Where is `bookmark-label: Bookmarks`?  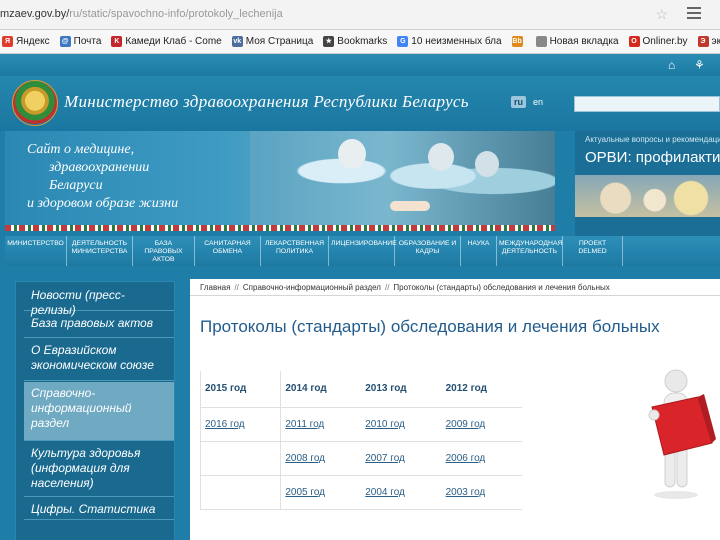
bookmark-label: Bookmarks is located at coordinates (362, 41).